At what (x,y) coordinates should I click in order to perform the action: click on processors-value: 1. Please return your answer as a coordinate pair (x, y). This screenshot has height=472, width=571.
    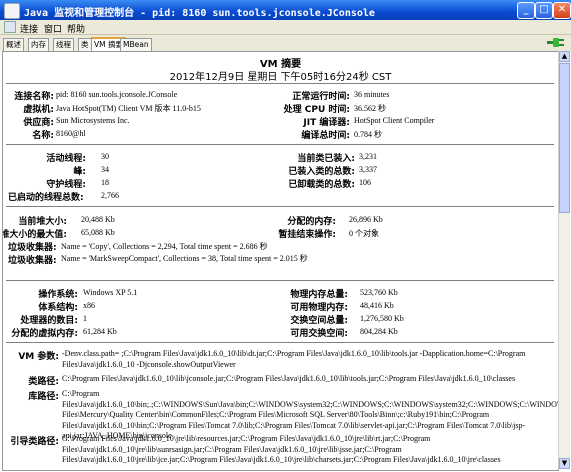
    Looking at the image, I should click on (85, 318).